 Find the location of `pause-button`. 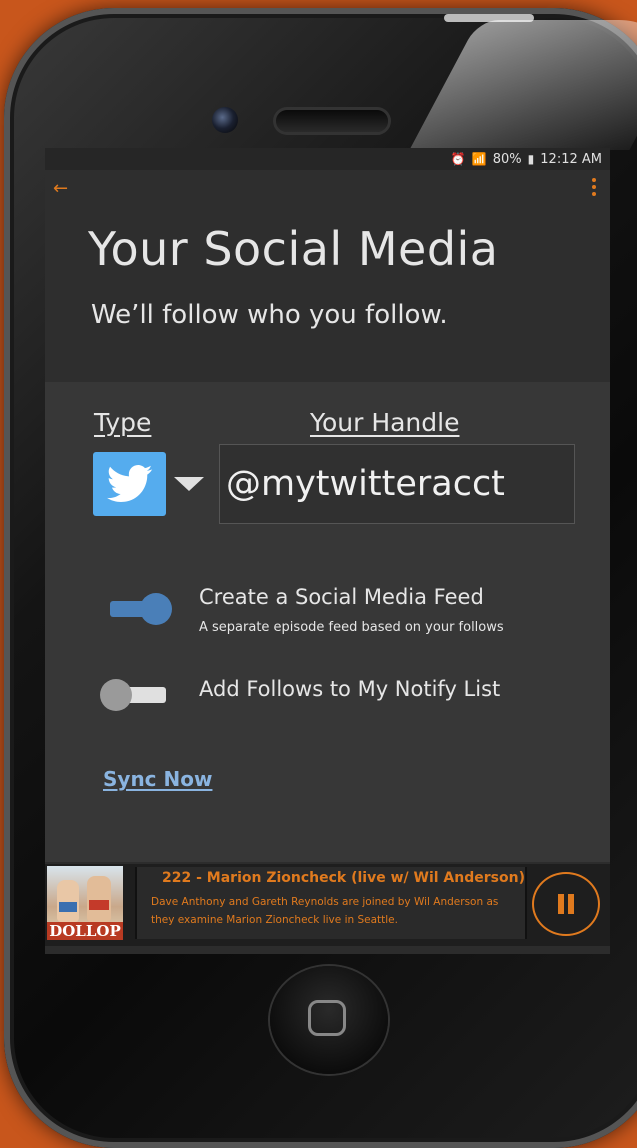

pause-button is located at coordinates (566, 904).